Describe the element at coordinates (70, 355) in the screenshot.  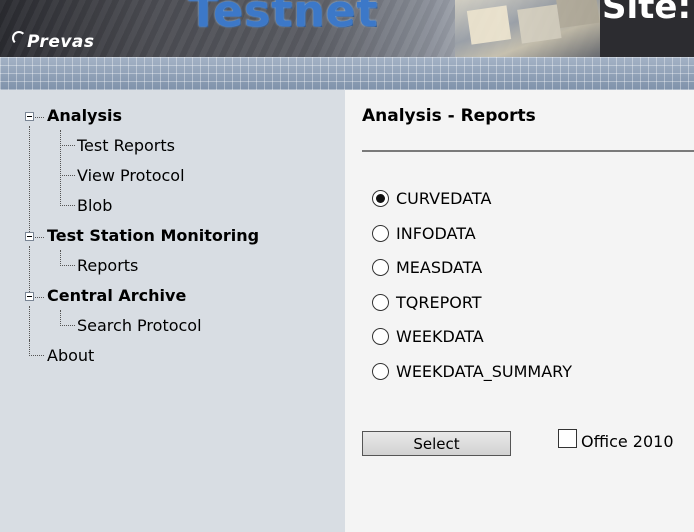
I see `sidebar-item-about: About` at that location.